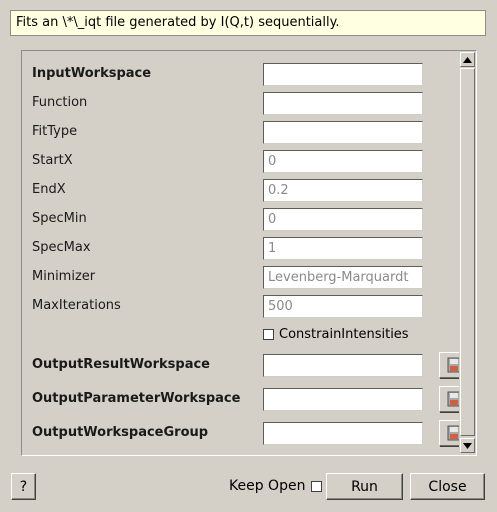 Image resolution: width=497 pixels, height=512 pixels. I want to click on keep-open-checkbox, so click(317, 486).